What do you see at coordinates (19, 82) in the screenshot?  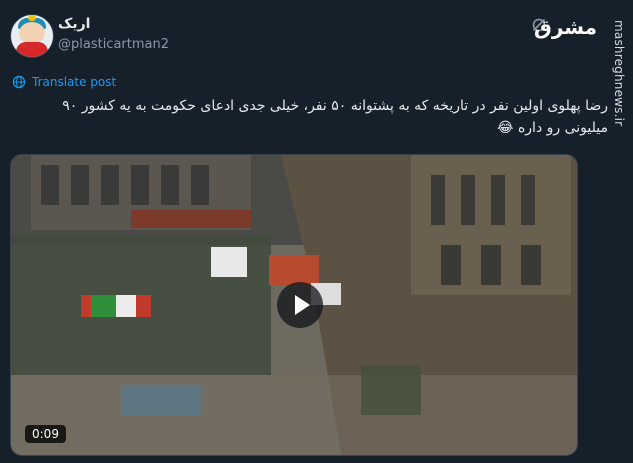 I see `globe-icon` at bounding box center [19, 82].